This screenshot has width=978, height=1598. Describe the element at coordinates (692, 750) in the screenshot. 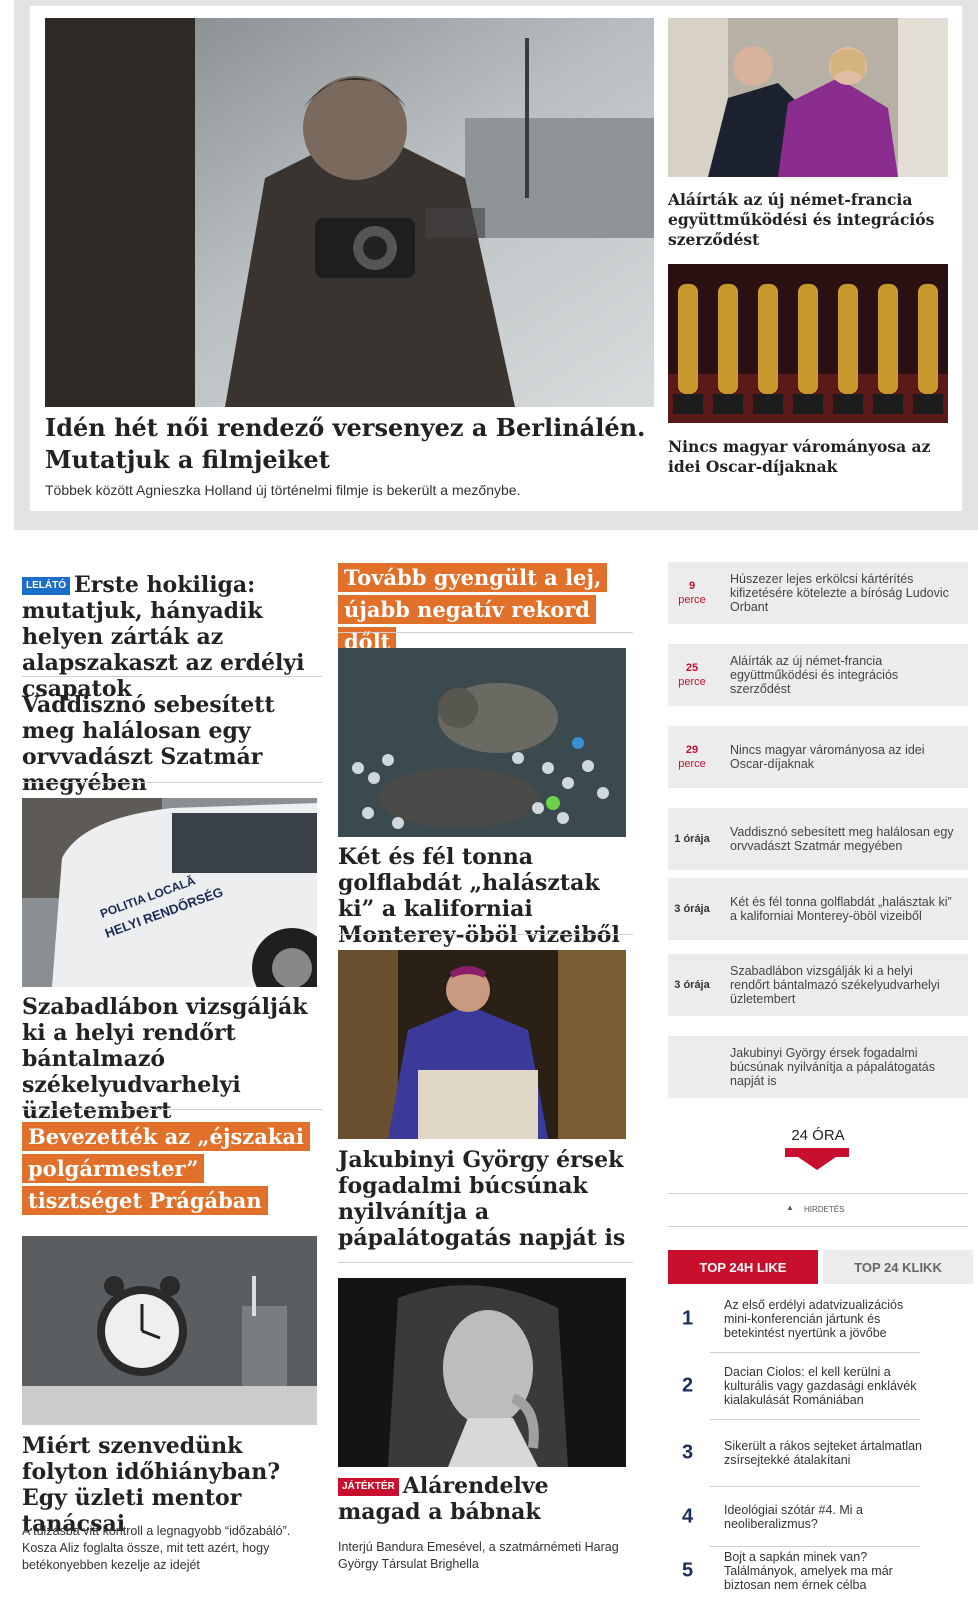

I see `latest-time-number: 29` at that location.